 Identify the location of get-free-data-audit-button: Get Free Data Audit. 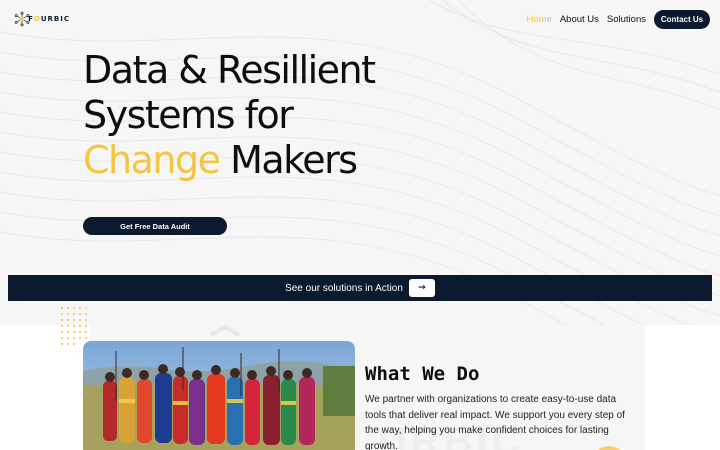
(155, 226).